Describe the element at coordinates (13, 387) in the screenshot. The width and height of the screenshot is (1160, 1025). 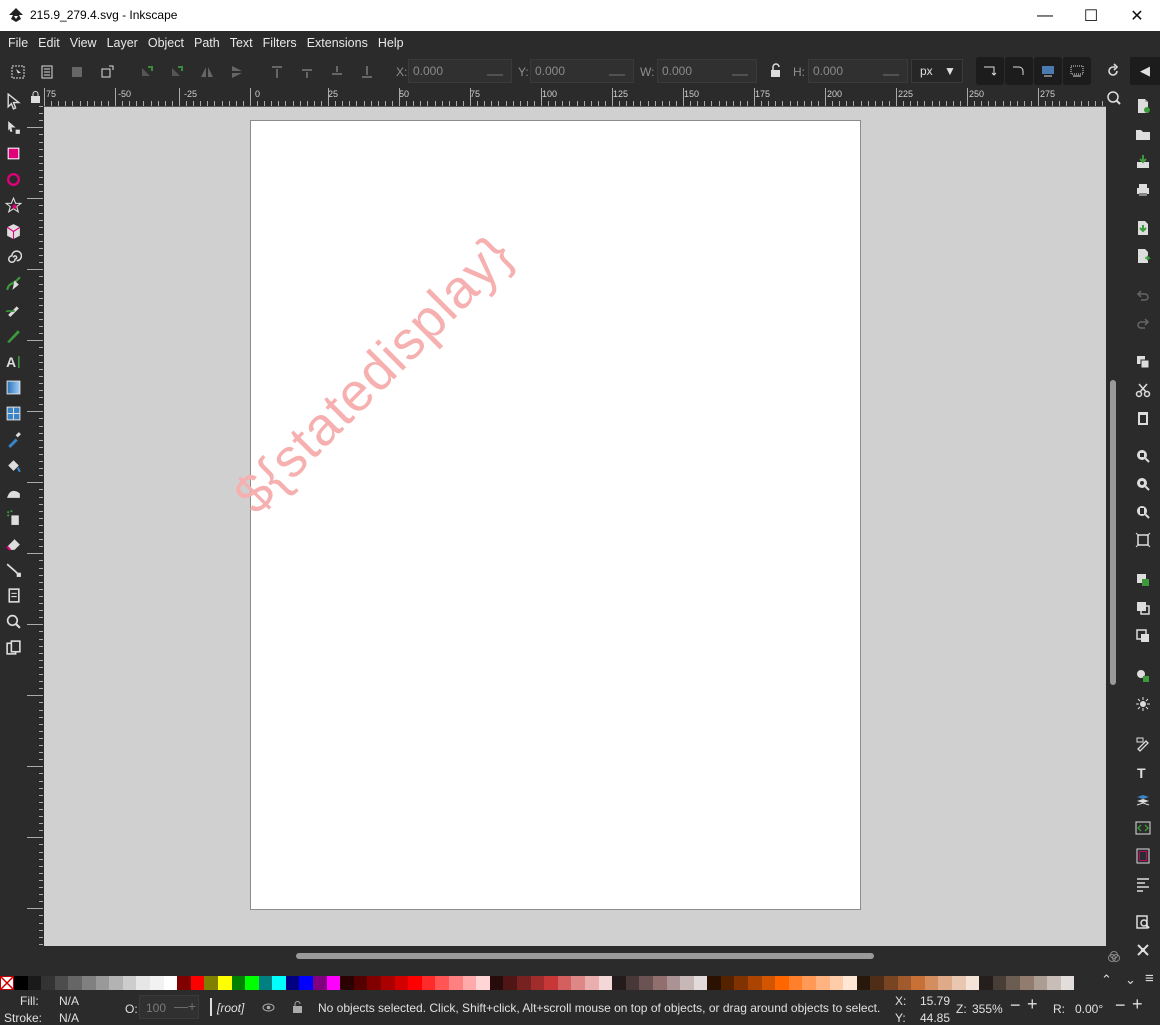
I see `gradient-tool-icon` at that location.